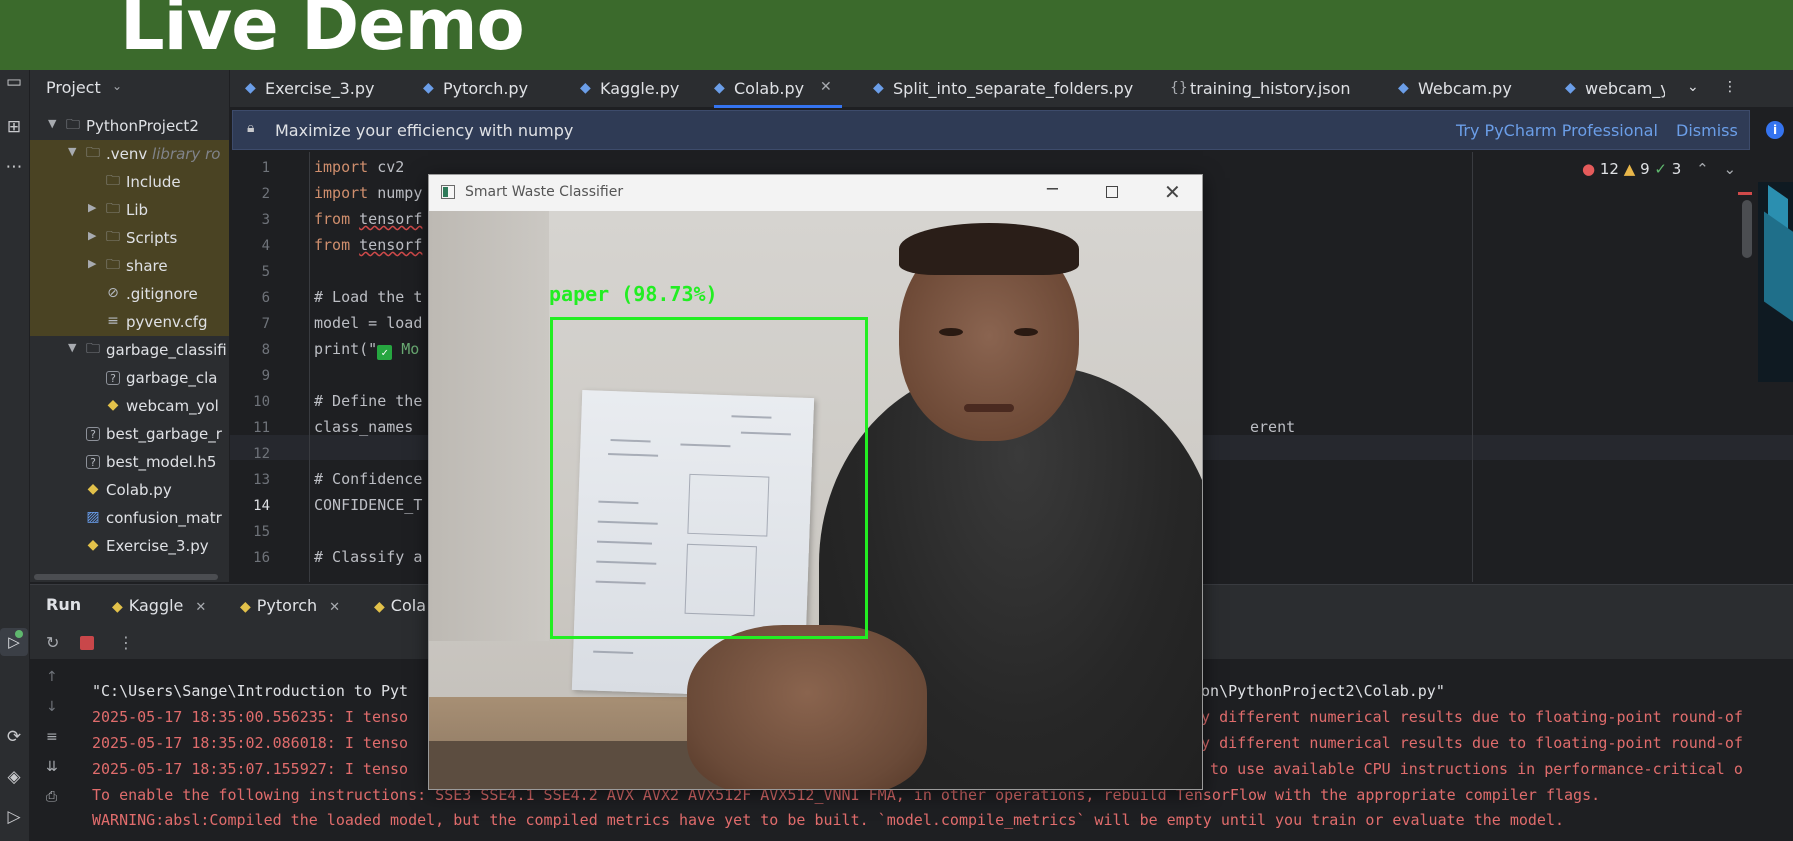 This screenshot has height=841, width=1793. What do you see at coordinates (129, 546) in the screenshot?
I see `tree-item-exercise-3: ◆ Exercise_3.py` at bounding box center [129, 546].